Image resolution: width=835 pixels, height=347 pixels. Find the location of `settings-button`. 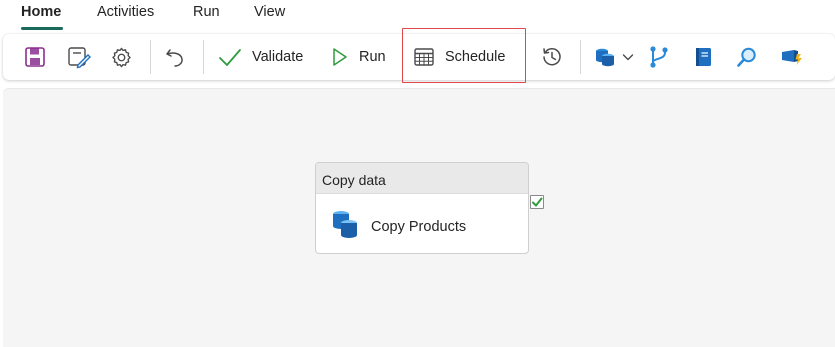

settings-button is located at coordinates (121, 57).